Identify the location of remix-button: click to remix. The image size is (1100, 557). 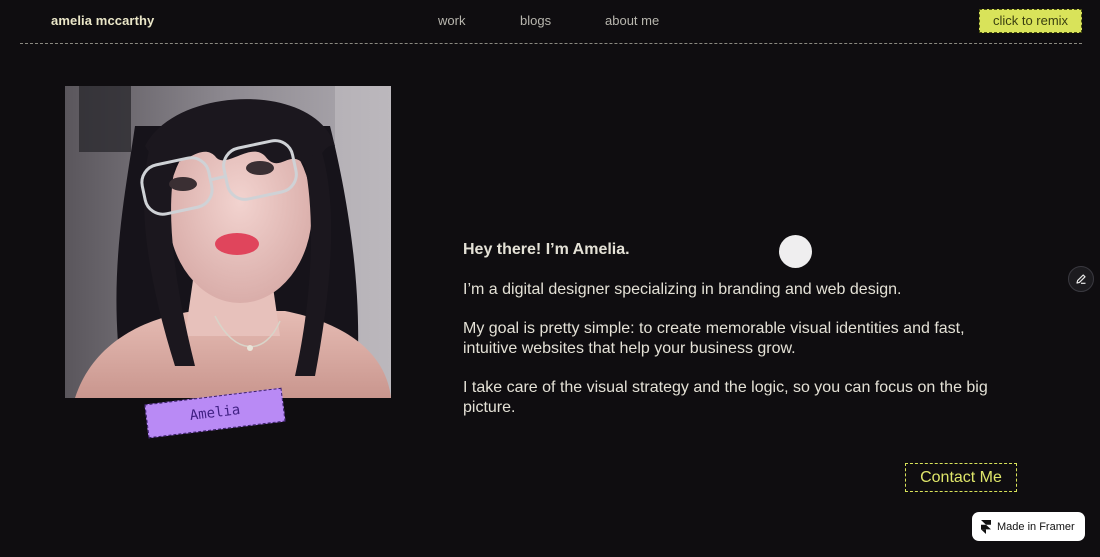
(1030, 21).